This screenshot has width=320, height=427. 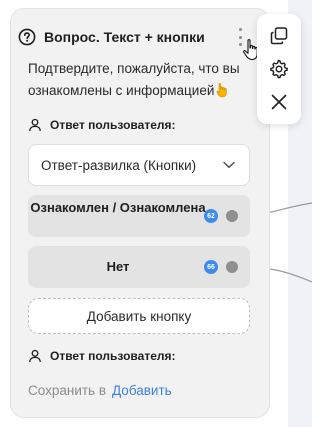 What do you see at coordinates (279, 102) in the screenshot?
I see `close-icon` at bounding box center [279, 102].